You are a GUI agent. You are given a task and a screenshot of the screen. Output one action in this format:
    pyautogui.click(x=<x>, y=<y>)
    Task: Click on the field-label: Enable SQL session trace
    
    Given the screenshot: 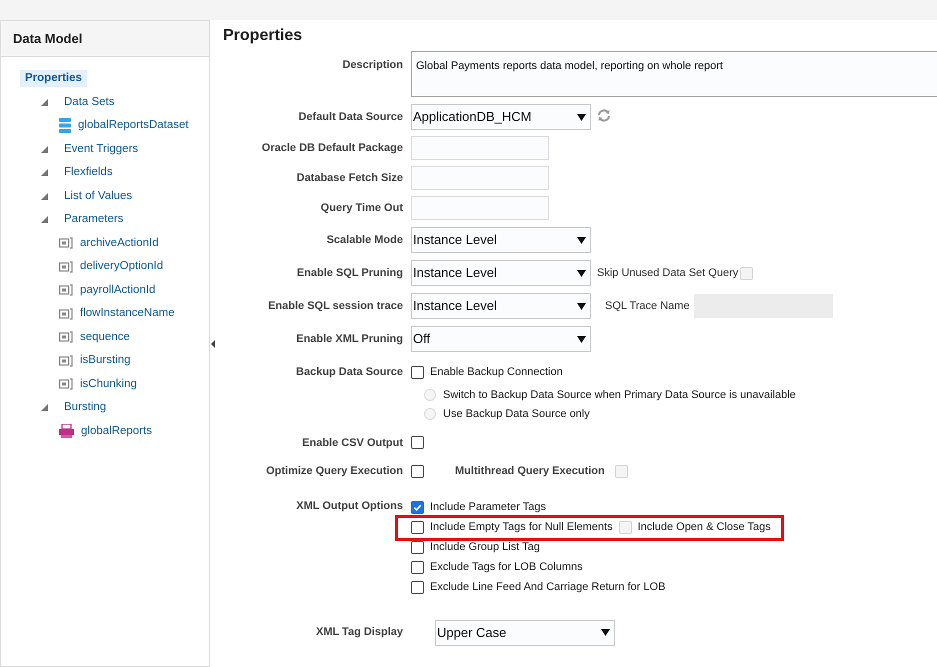 What is the action you would take?
    pyautogui.click(x=335, y=306)
    